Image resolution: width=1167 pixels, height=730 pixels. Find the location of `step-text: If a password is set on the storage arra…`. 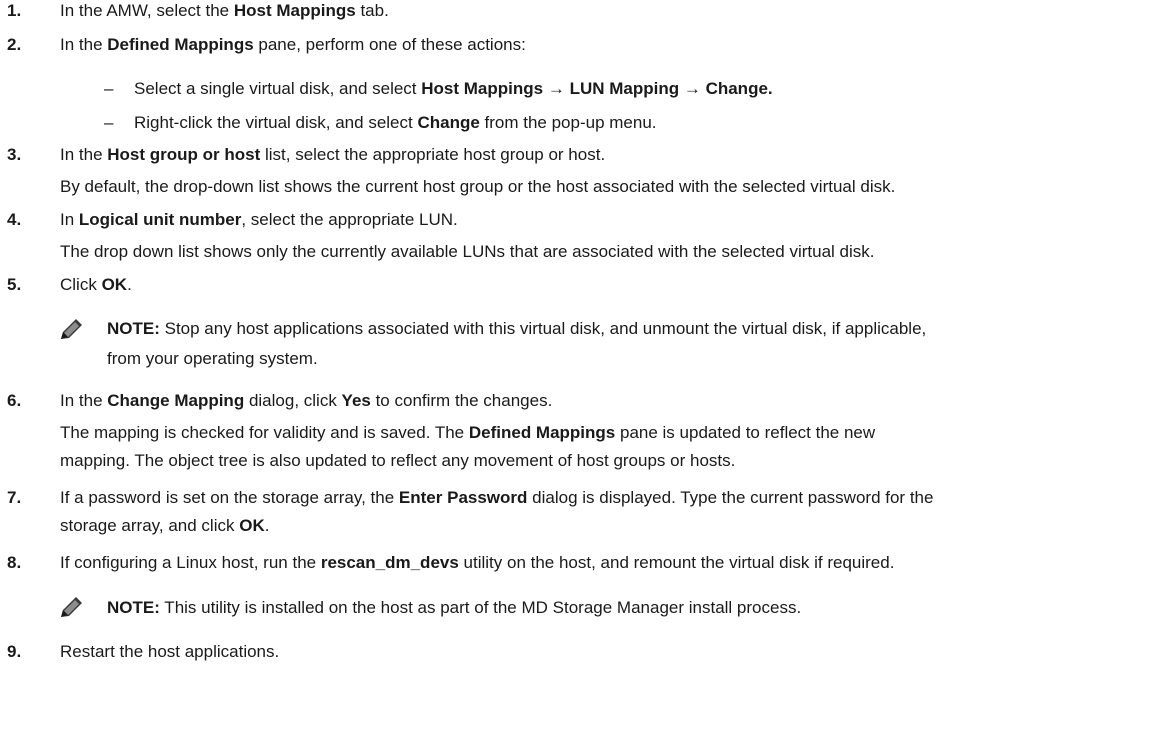

step-text: If a password is set on the storage arra… is located at coordinates (229, 497).